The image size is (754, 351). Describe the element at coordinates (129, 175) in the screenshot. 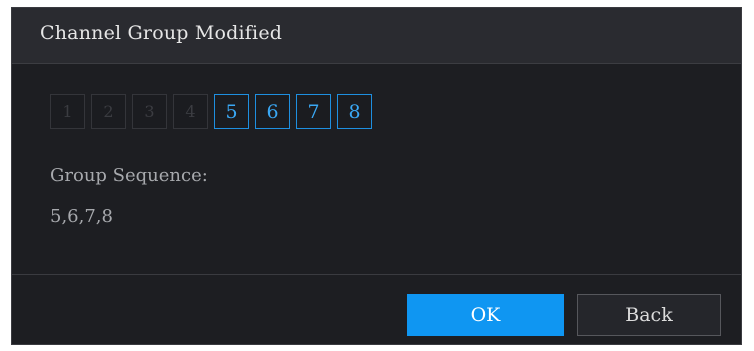

I see `group-sequence-label: Group Sequence:` at that location.